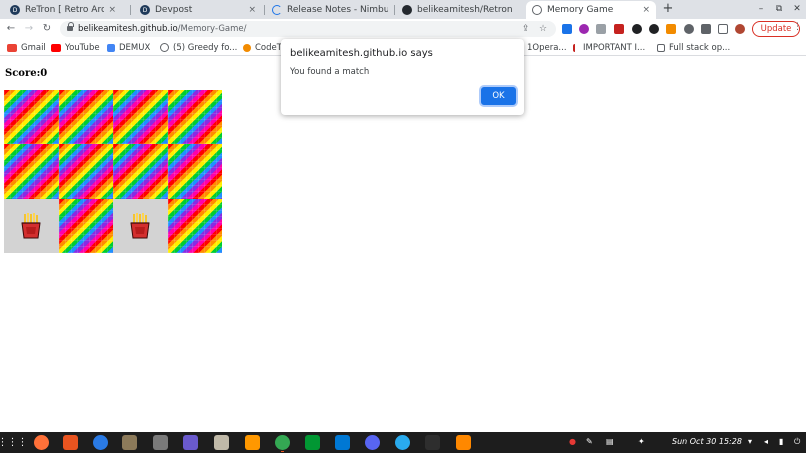 This screenshot has height=453, width=806. What do you see at coordinates (26, 73) in the screenshot?
I see `score-label: Score:0` at bounding box center [26, 73].